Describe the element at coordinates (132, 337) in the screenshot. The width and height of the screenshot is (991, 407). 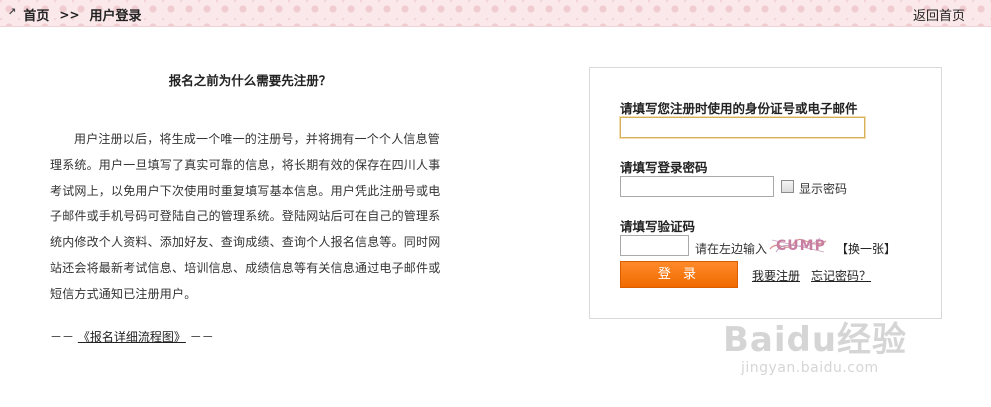
I see `flow-chart-link: 《报名详细流程图》` at that location.